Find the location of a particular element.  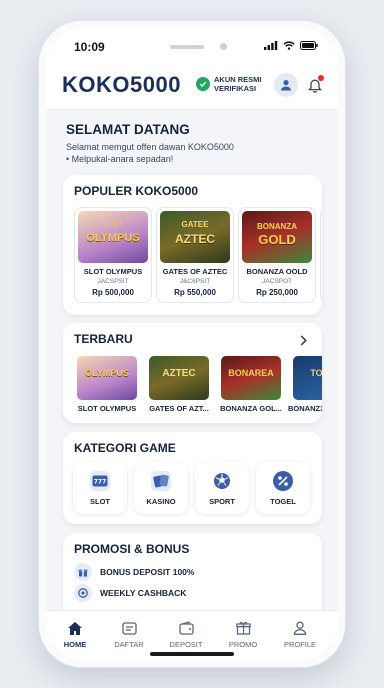

chevron-right-icon is located at coordinates (303, 340).